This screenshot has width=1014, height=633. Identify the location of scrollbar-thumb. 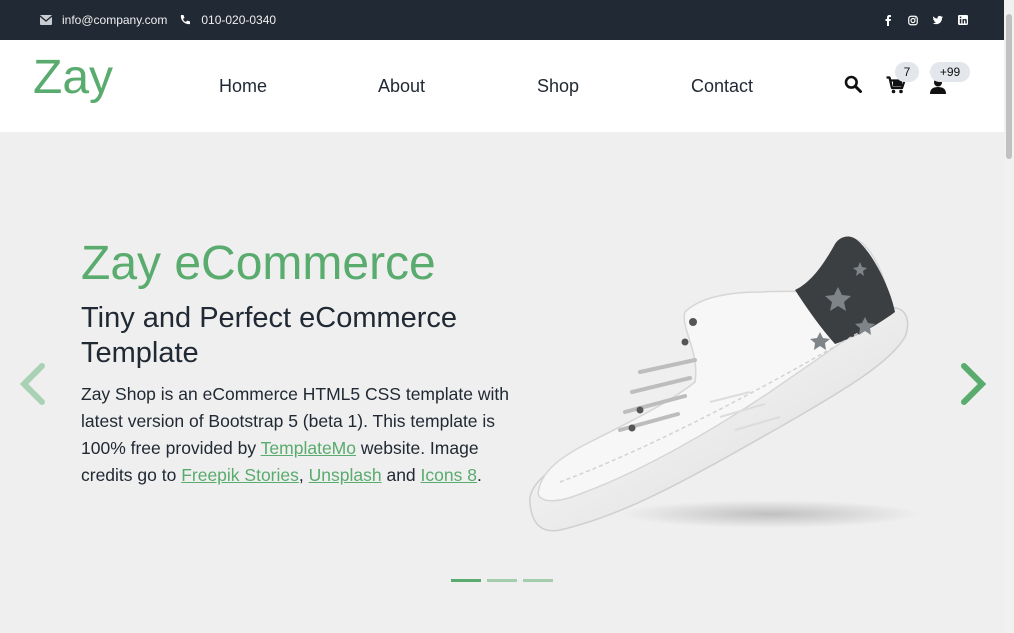
(1009, 86).